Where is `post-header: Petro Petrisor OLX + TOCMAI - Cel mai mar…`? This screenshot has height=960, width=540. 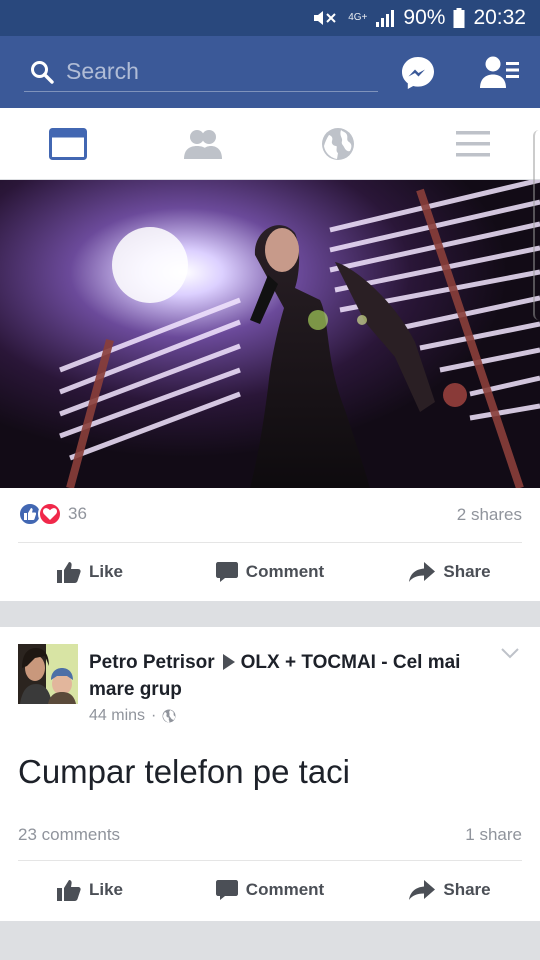
post-header: Petro Petrisor OLX + TOCMAI - Cel mai mar… is located at coordinates (279, 676).